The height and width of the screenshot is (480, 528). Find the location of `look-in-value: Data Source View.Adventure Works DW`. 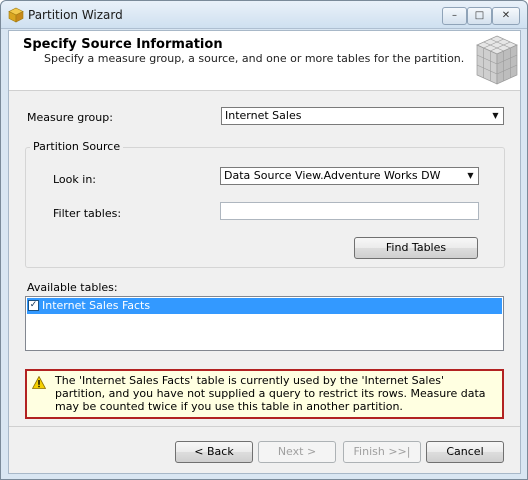

look-in-value: Data Source View.Adventure Works DW is located at coordinates (332, 175).